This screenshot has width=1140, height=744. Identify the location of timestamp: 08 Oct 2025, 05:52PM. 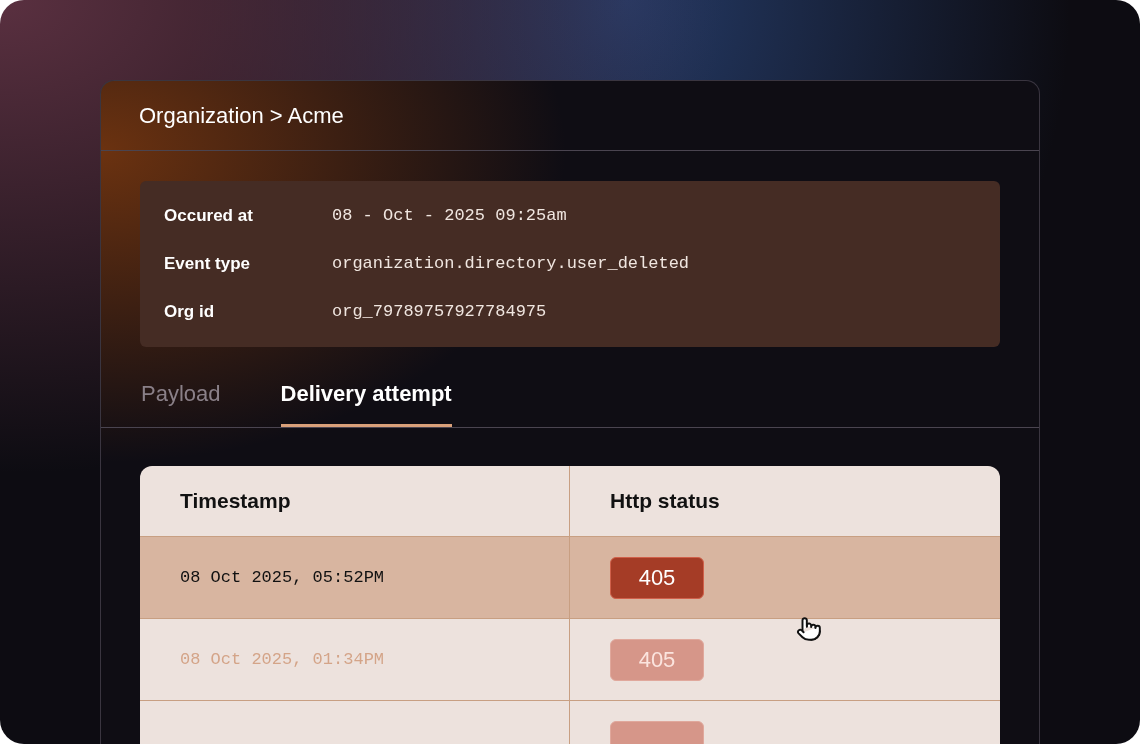
(282, 577).